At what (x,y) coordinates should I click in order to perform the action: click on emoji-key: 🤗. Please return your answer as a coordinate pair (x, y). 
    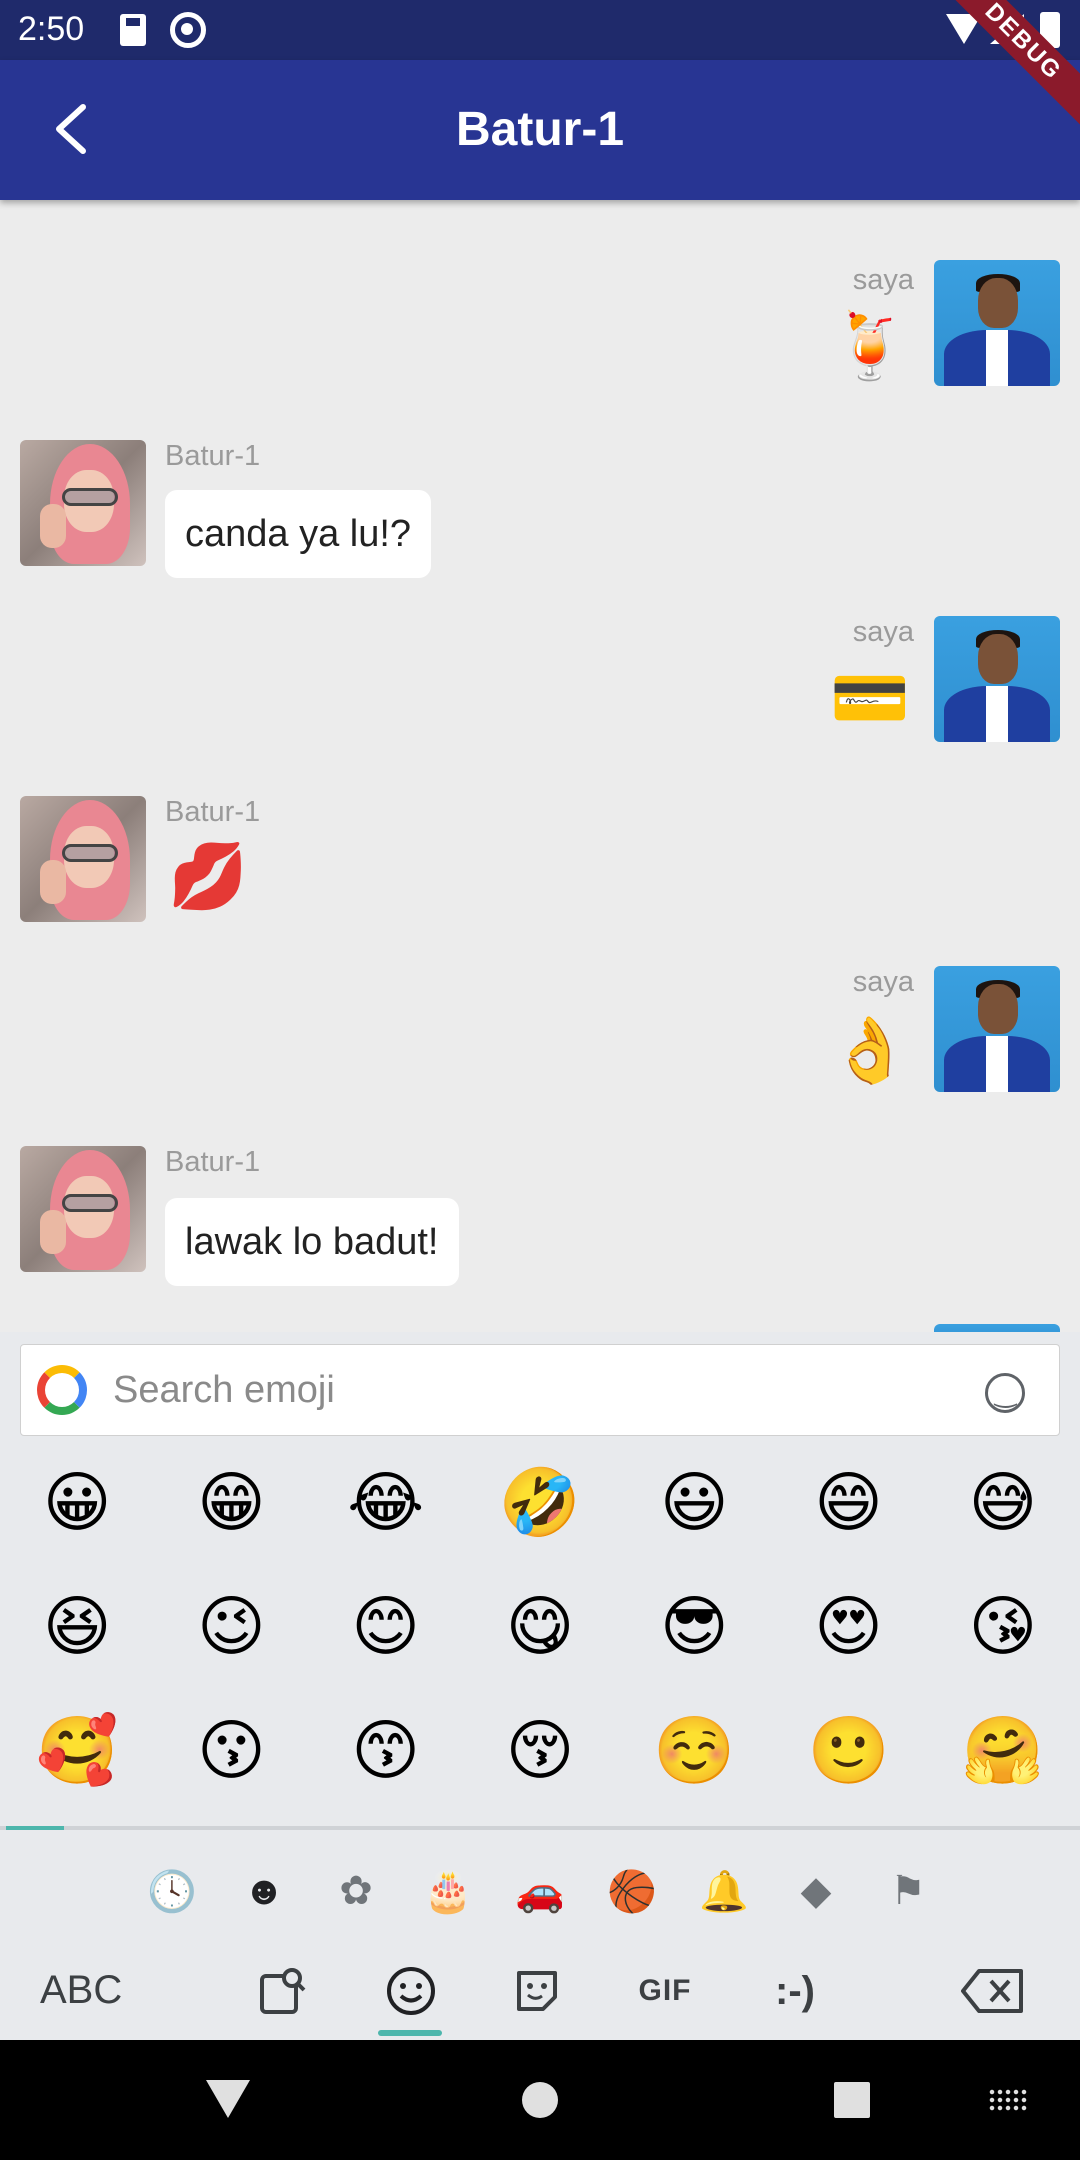
    Looking at the image, I should click on (1003, 1750).